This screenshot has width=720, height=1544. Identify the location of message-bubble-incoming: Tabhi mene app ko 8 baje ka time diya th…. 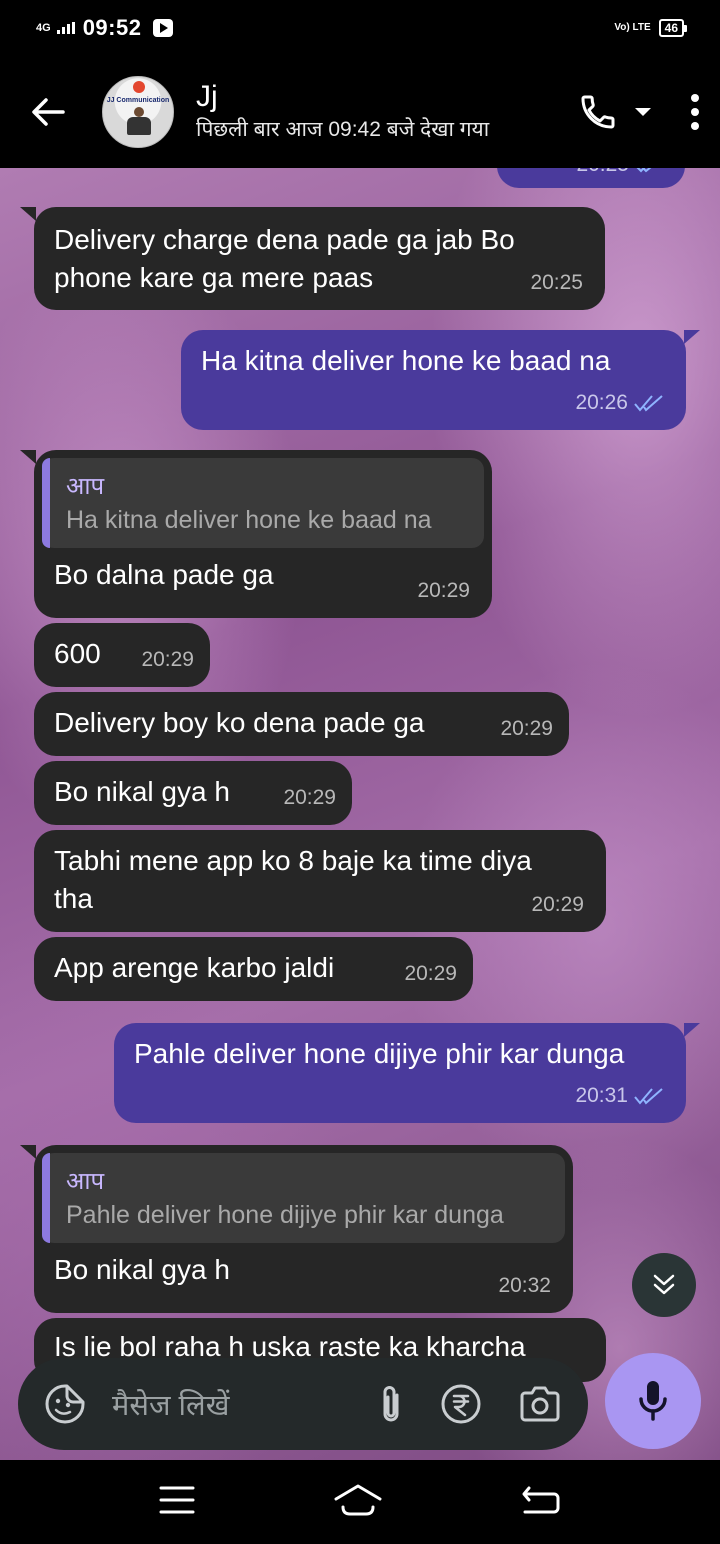
(320, 881).